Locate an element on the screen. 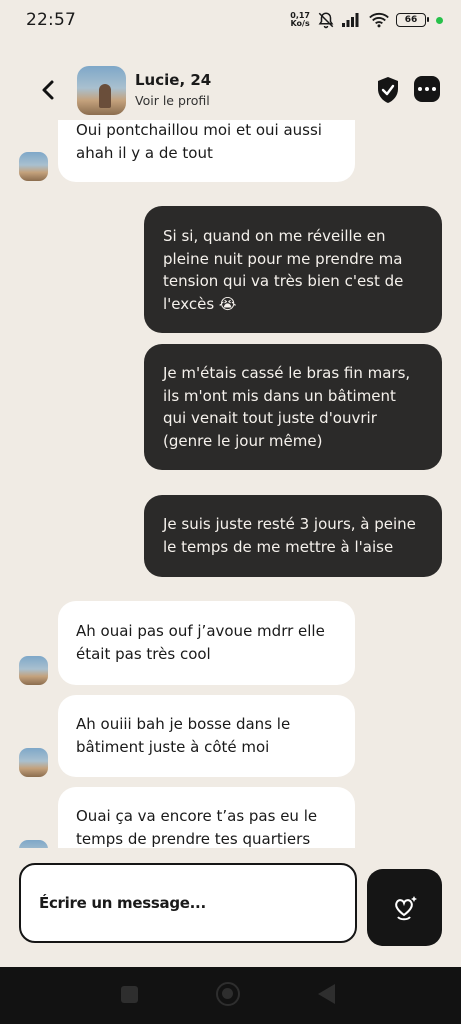  battery-level: 66 is located at coordinates (411, 20).